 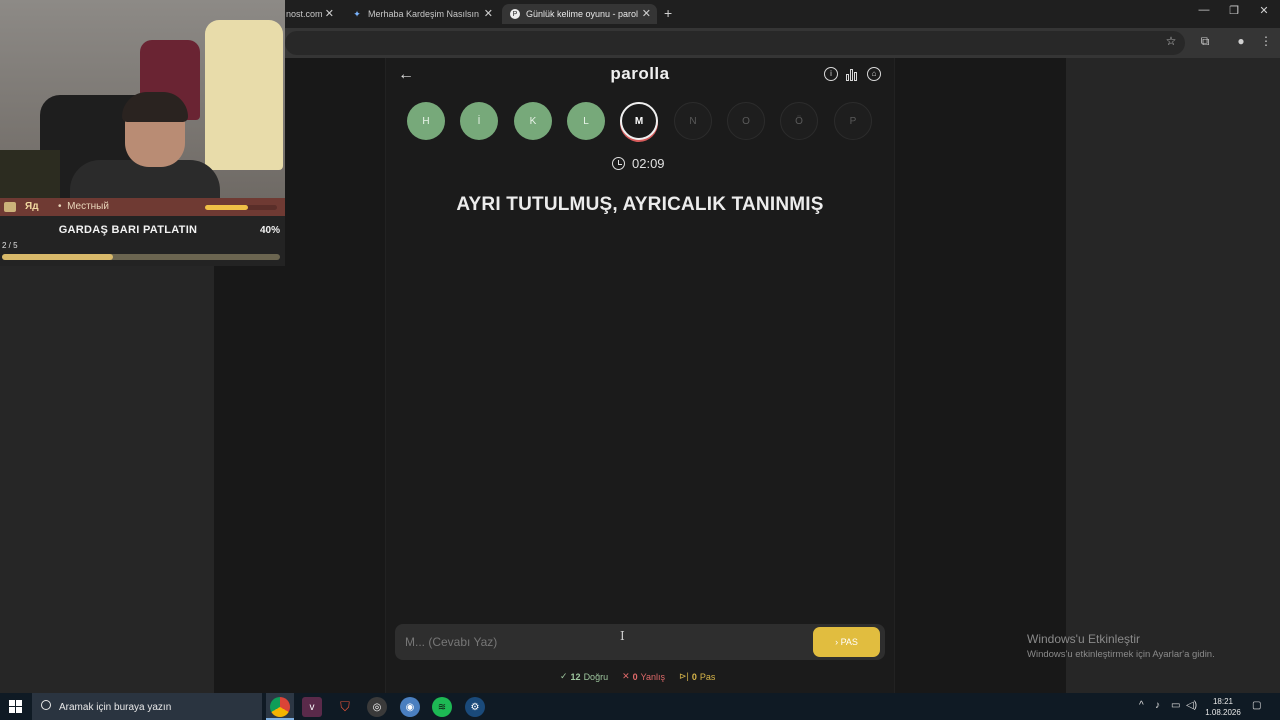 I want to click on stat-pass: ⊳| 0 Pas, so click(x=697, y=676).